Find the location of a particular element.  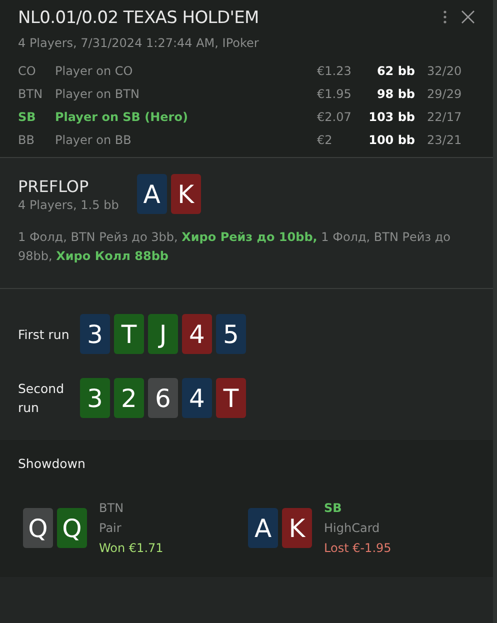

player-name: Player on CO is located at coordinates (94, 71).